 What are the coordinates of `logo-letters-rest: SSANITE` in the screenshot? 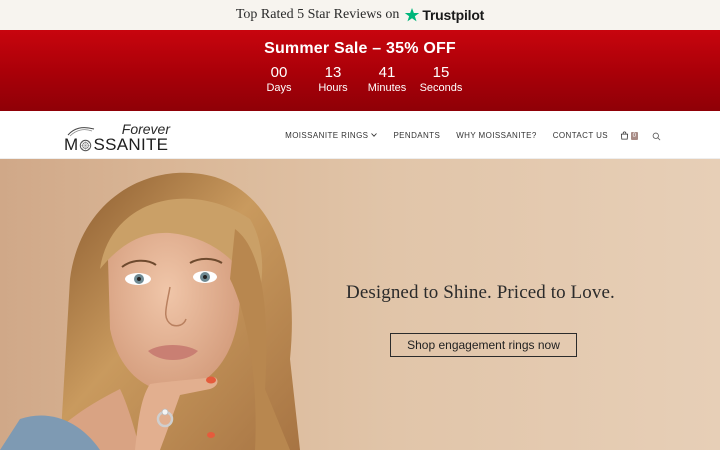 It's located at (131, 144).